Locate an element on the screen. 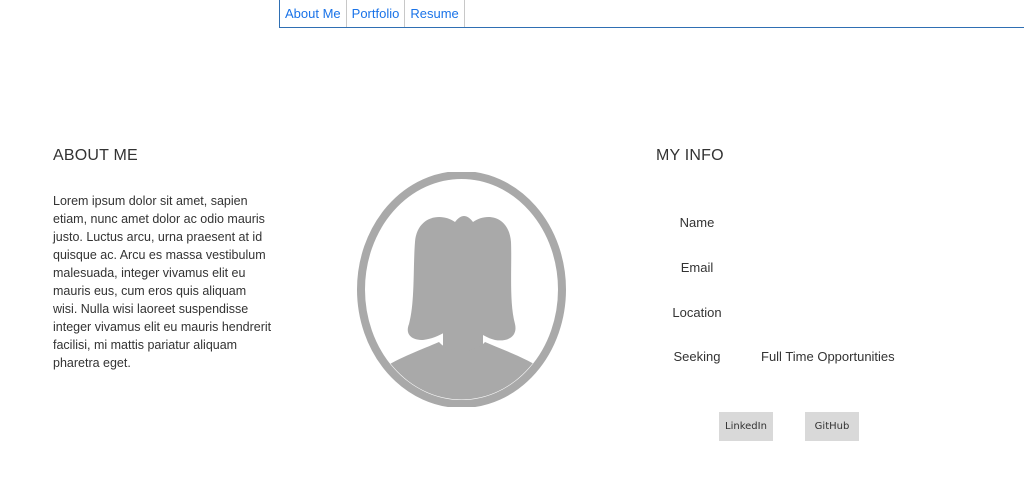 The height and width of the screenshot is (500, 1024). github-button: GitHub is located at coordinates (832, 426).